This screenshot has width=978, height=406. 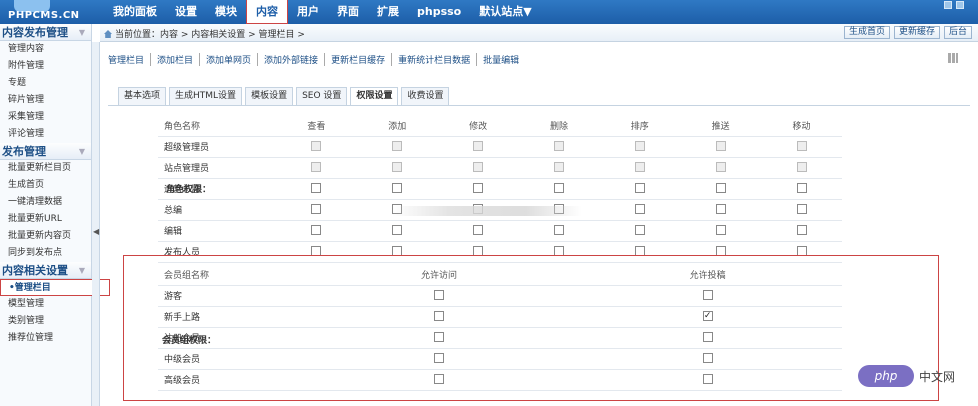 I want to click on sidebar-section-header: 内容相关设置 ▼, so click(x=45, y=270).